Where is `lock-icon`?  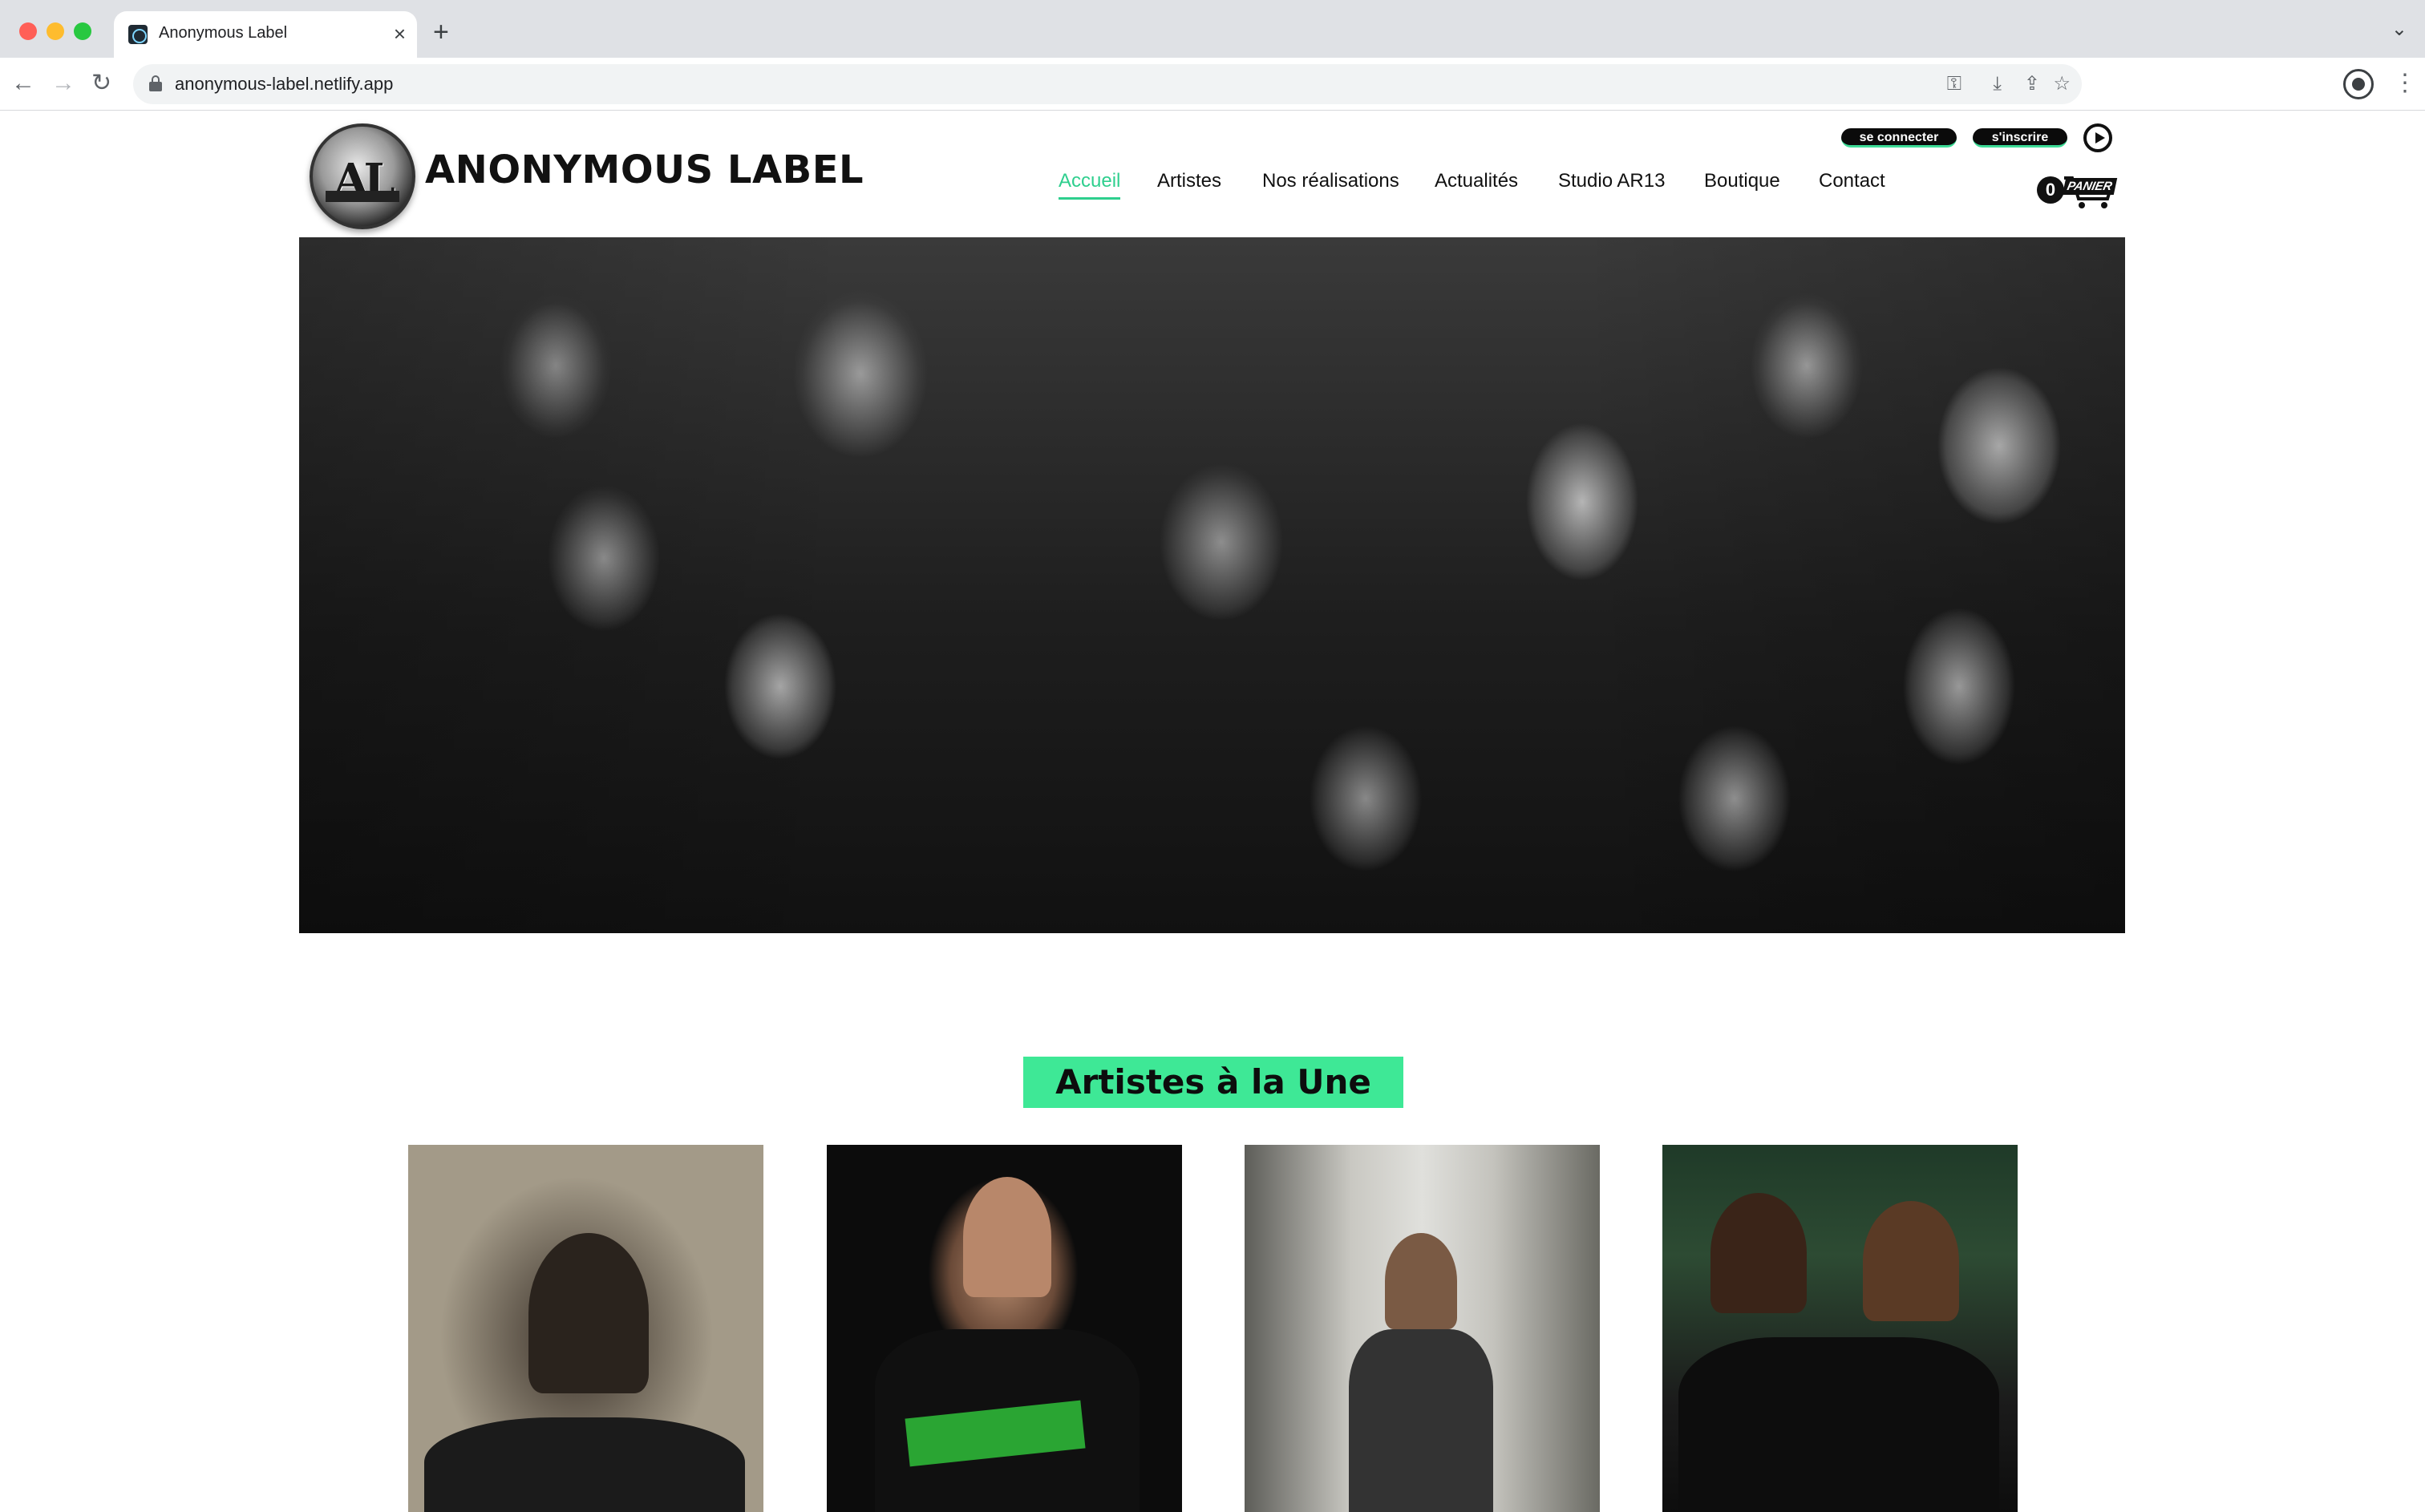 lock-icon is located at coordinates (155, 83).